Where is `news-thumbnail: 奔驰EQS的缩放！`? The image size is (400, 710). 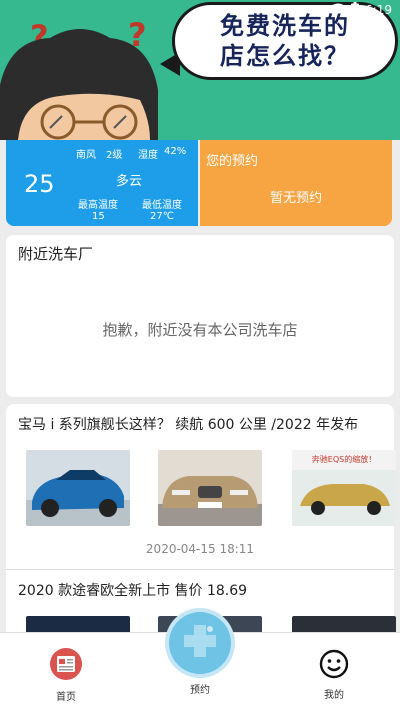
news-thumbnail: 奔驰EQS的缩放！ is located at coordinates (344, 488).